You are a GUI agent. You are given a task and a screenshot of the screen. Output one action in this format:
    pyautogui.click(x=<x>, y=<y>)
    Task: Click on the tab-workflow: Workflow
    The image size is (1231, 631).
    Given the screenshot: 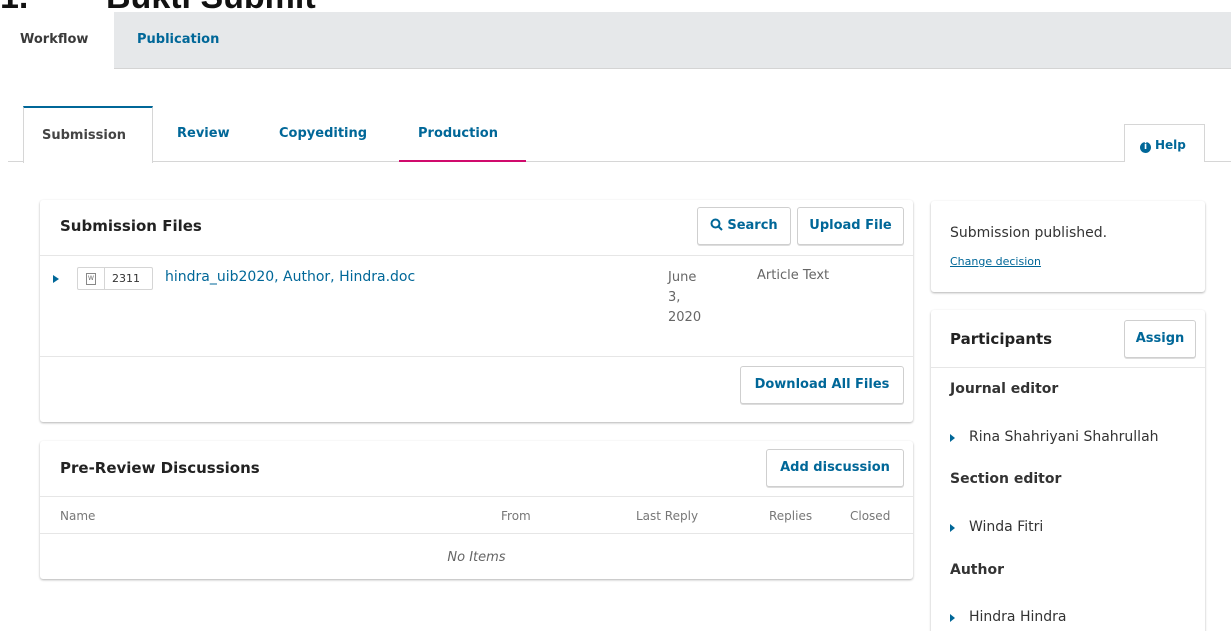 What is the action you would take?
    pyautogui.click(x=57, y=41)
    